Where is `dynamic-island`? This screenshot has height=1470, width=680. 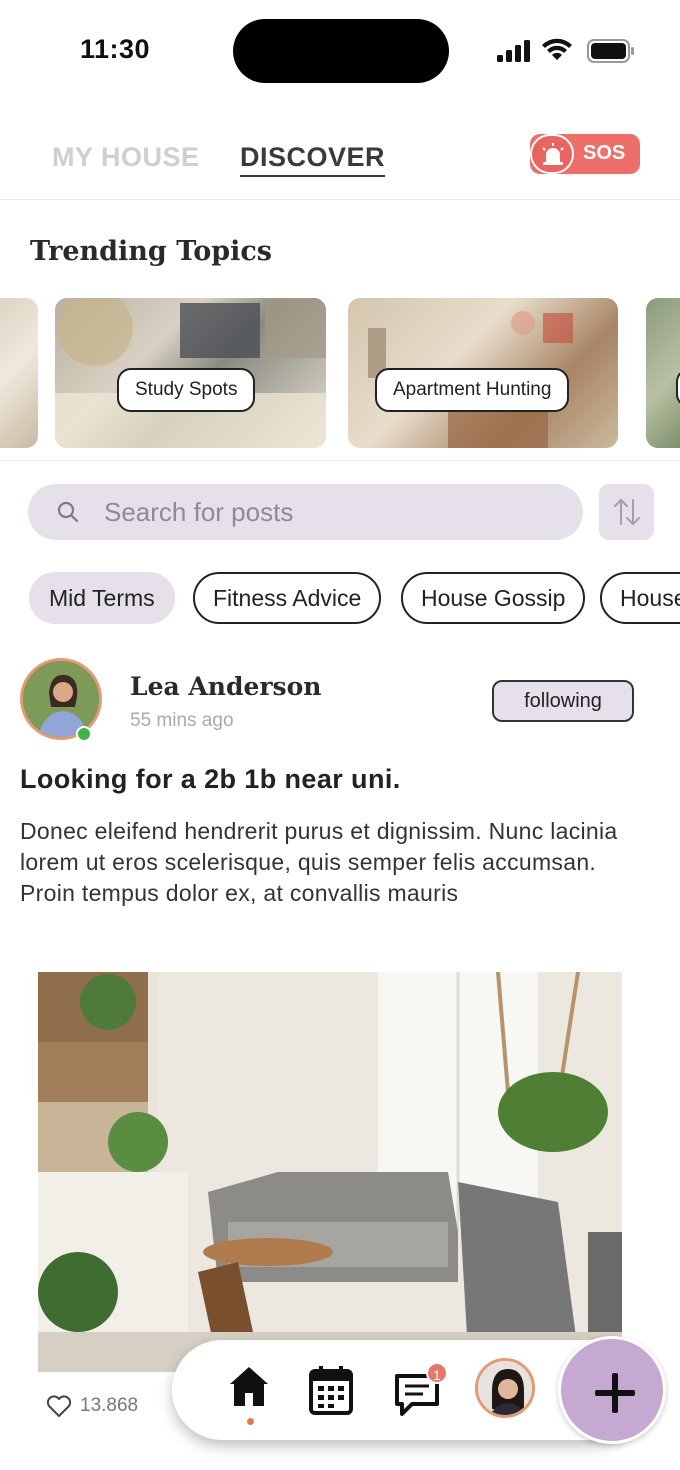
dynamic-island is located at coordinates (341, 51).